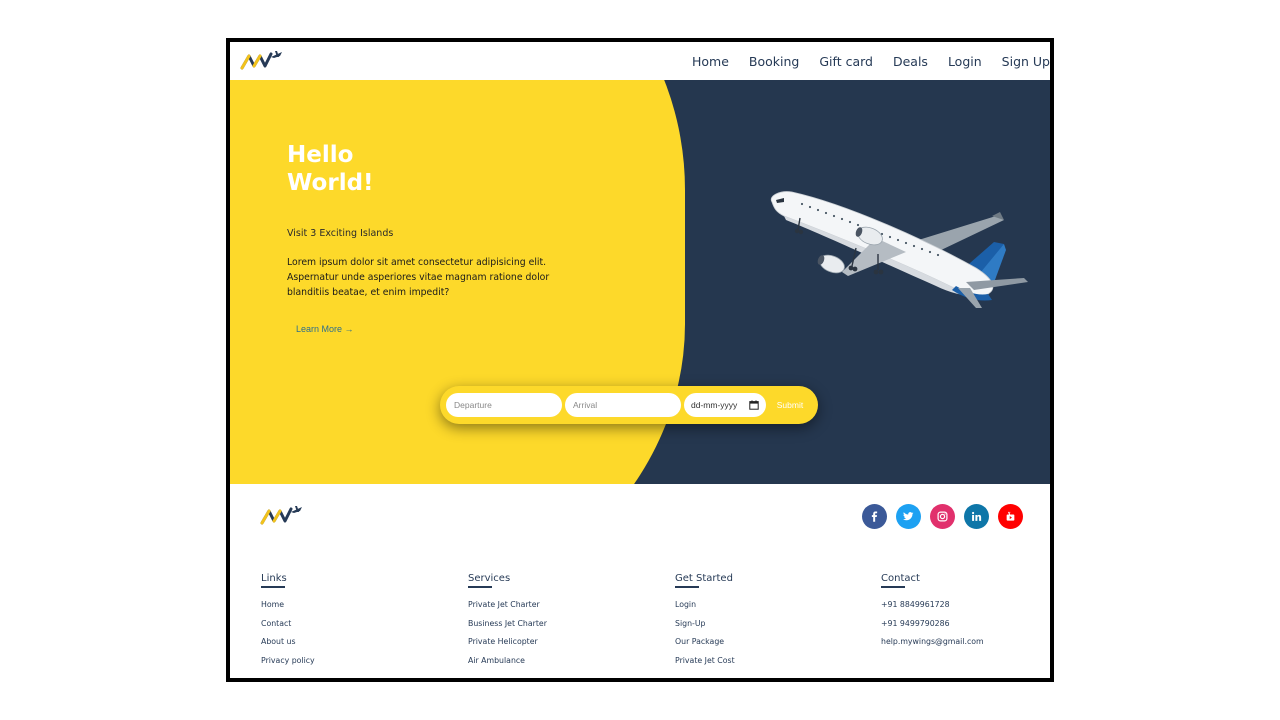  What do you see at coordinates (558, 624) in the screenshot?
I see `footer-link-business-jet: Business Jet Charter` at bounding box center [558, 624].